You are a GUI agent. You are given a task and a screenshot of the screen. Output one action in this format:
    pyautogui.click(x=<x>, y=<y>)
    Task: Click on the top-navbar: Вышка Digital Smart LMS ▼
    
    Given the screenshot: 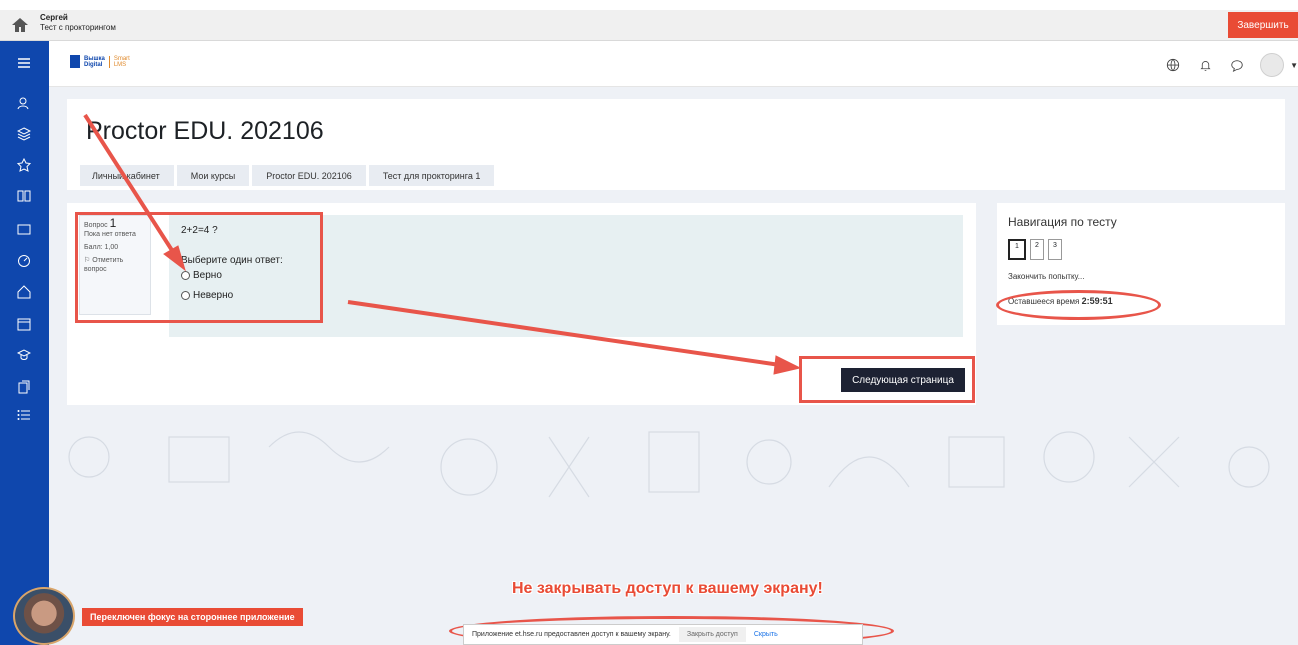 What is the action you would take?
    pyautogui.click(x=673, y=64)
    